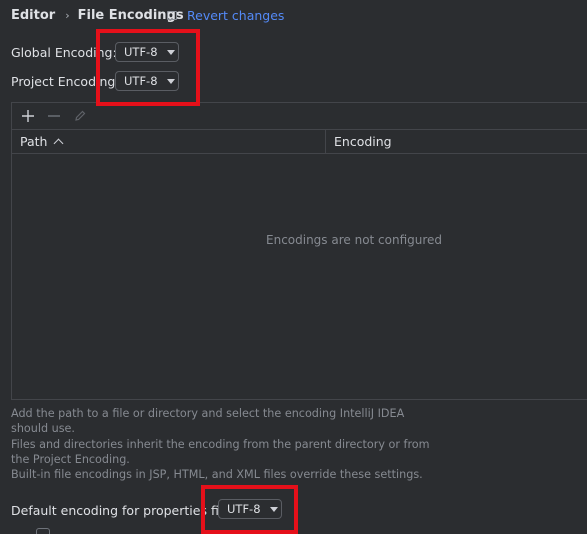  Describe the element at coordinates (299, 116) in the screenshot. I see `table-toolbar` at that location.